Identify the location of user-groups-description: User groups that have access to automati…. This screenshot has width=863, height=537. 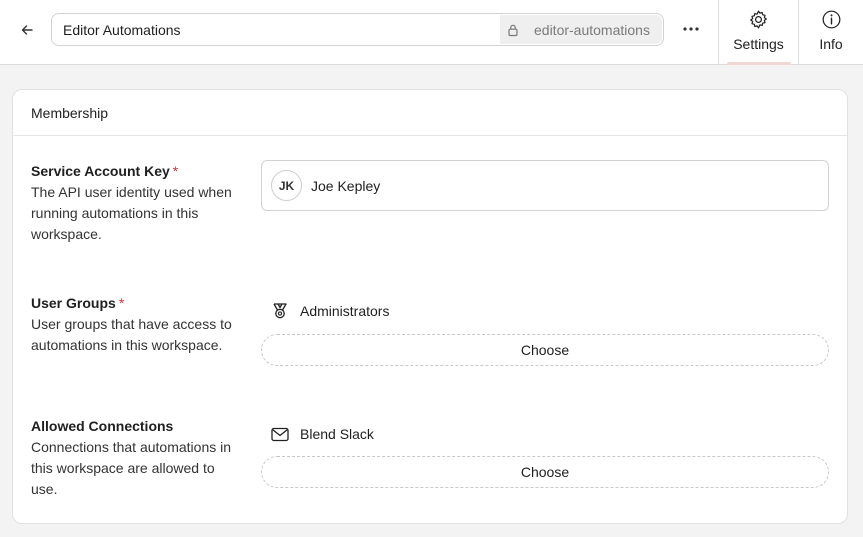
(131, 334).